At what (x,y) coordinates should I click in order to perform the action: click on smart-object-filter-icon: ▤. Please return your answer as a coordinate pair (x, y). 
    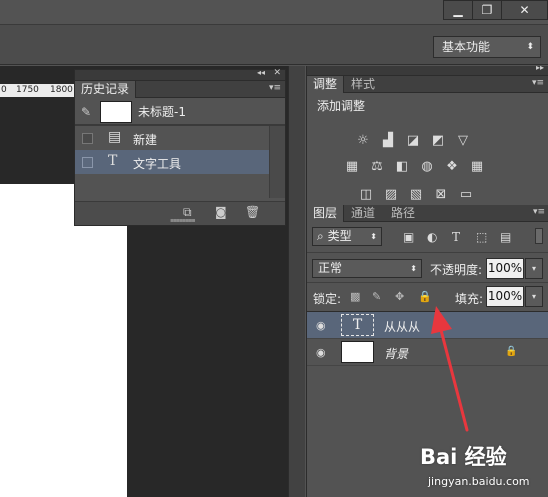
    Looking at the image, I should click on (505, 237).